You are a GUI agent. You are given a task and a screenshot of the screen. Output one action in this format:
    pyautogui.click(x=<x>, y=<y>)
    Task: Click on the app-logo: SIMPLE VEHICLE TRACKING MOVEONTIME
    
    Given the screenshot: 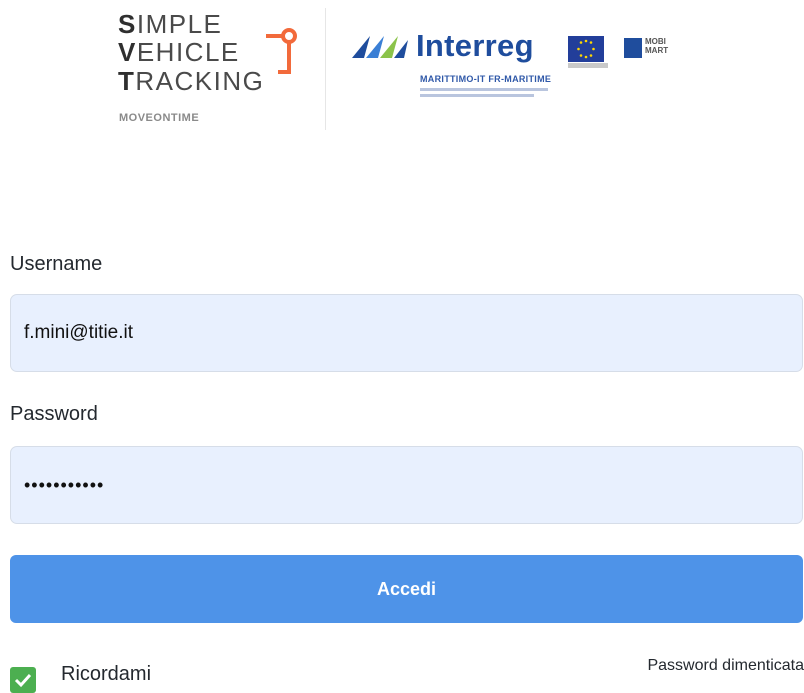 What is the action you would take?
    pyautogui.click(x=213, y=69)
    